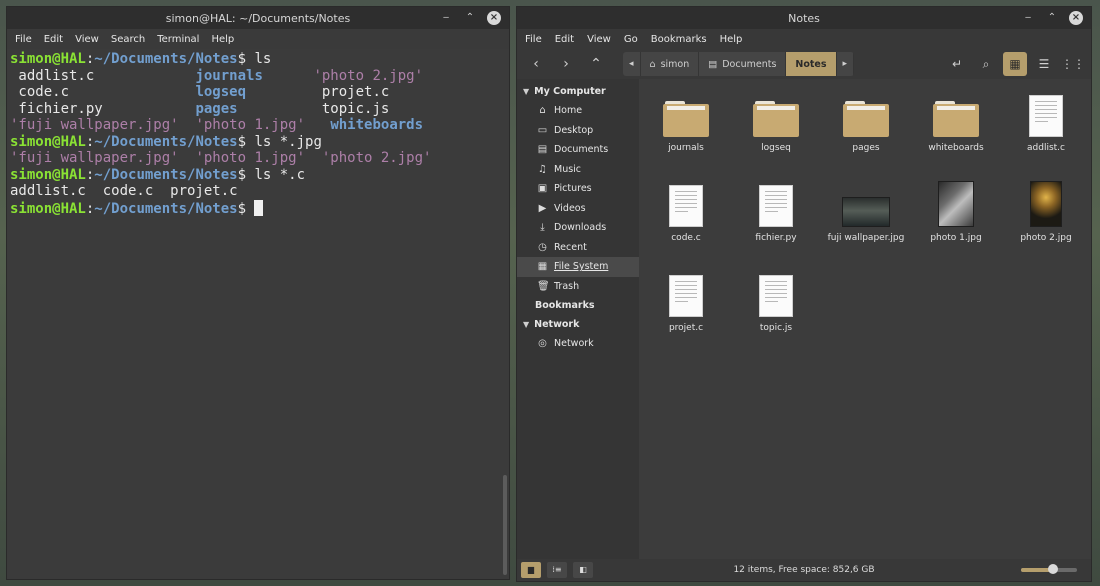 The height and width of the screenshot is (586, 1100). I want to click on sidebar-item-label: Downloads, so click(580, 228).